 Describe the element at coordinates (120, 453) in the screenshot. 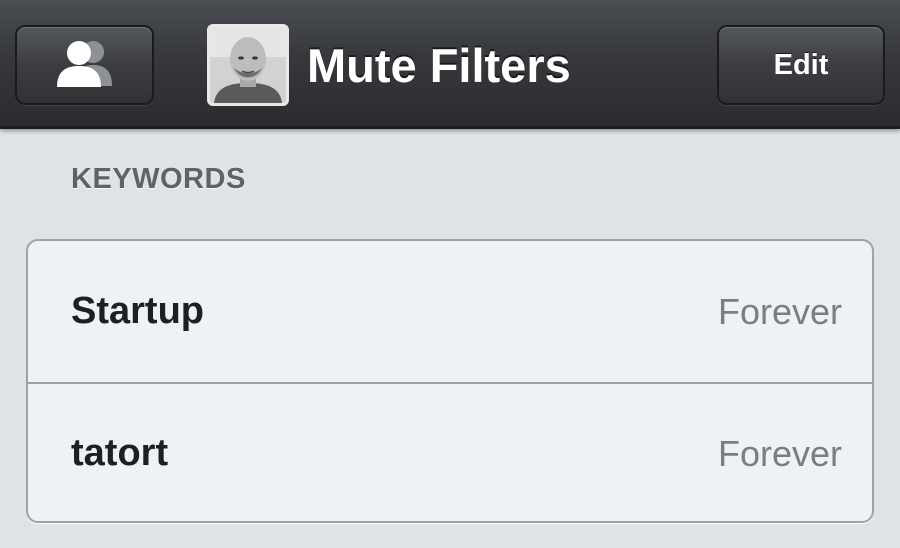

I see `keyword-label: tatort` at that location.